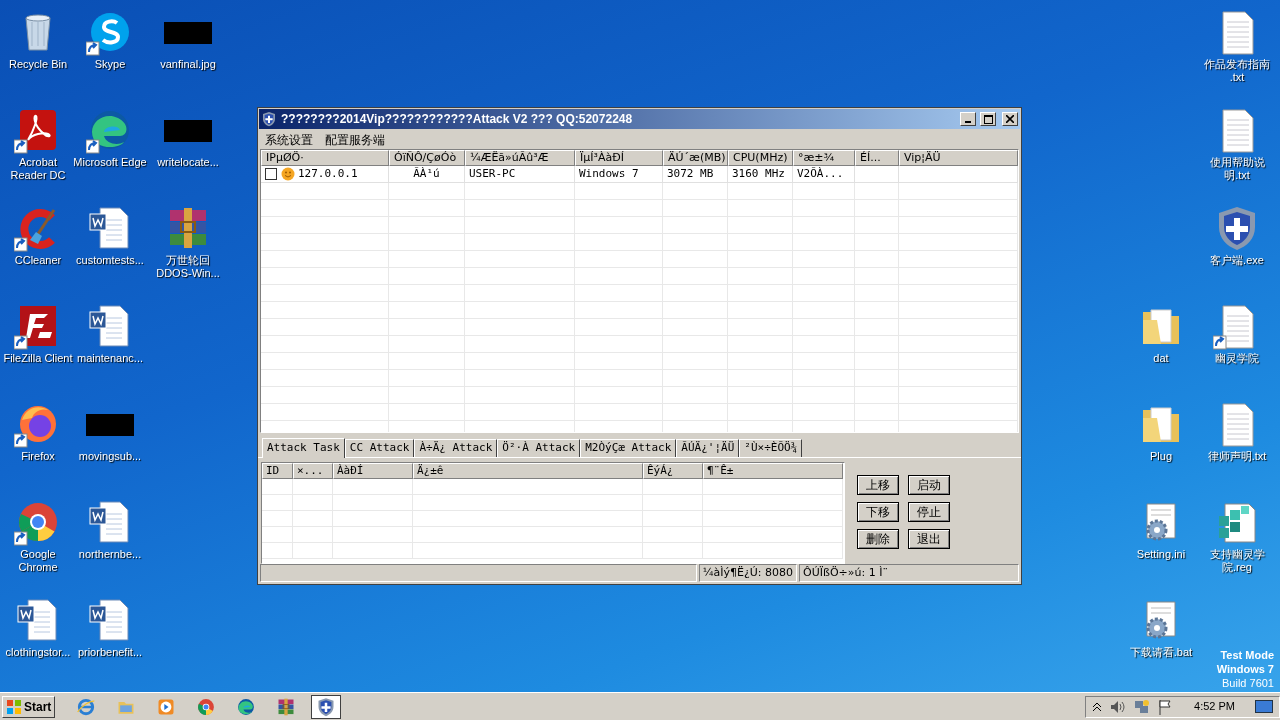 Image resolution: width=1280 pixels, height=720 pixels. I want to click on ip-address-text: 127.0.0.1, so click(328, 173).